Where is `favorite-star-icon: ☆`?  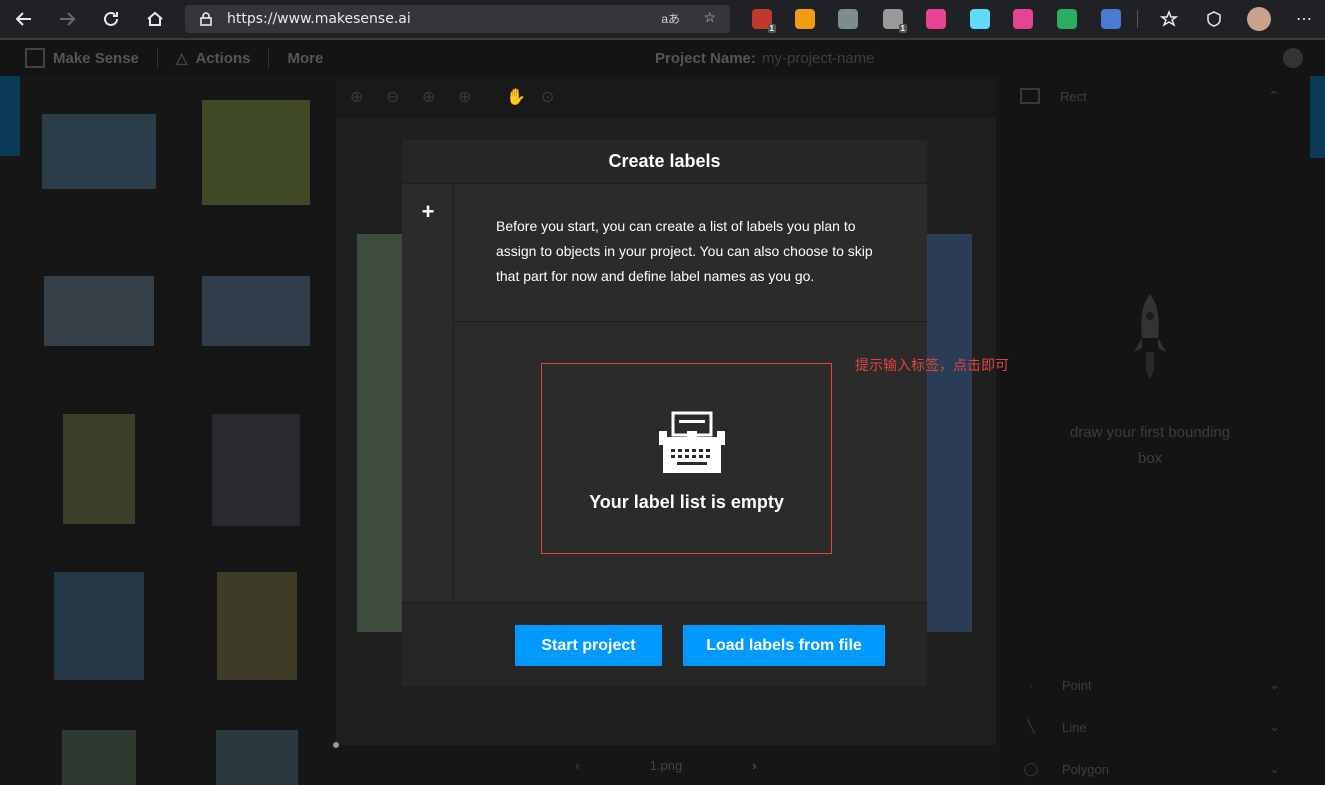
favorite-star-icon: ☆ is located at coordinates (709, 17).